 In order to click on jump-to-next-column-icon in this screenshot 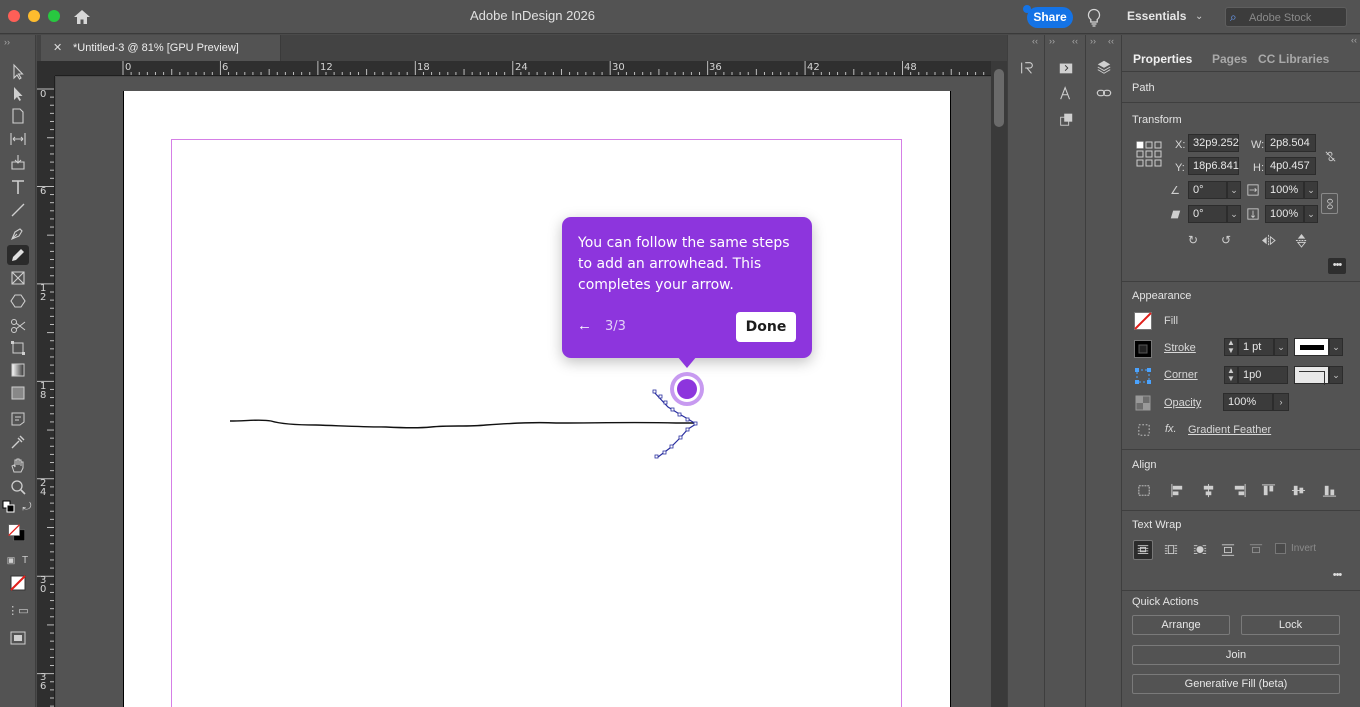, I will do `click(1256, 550)`.